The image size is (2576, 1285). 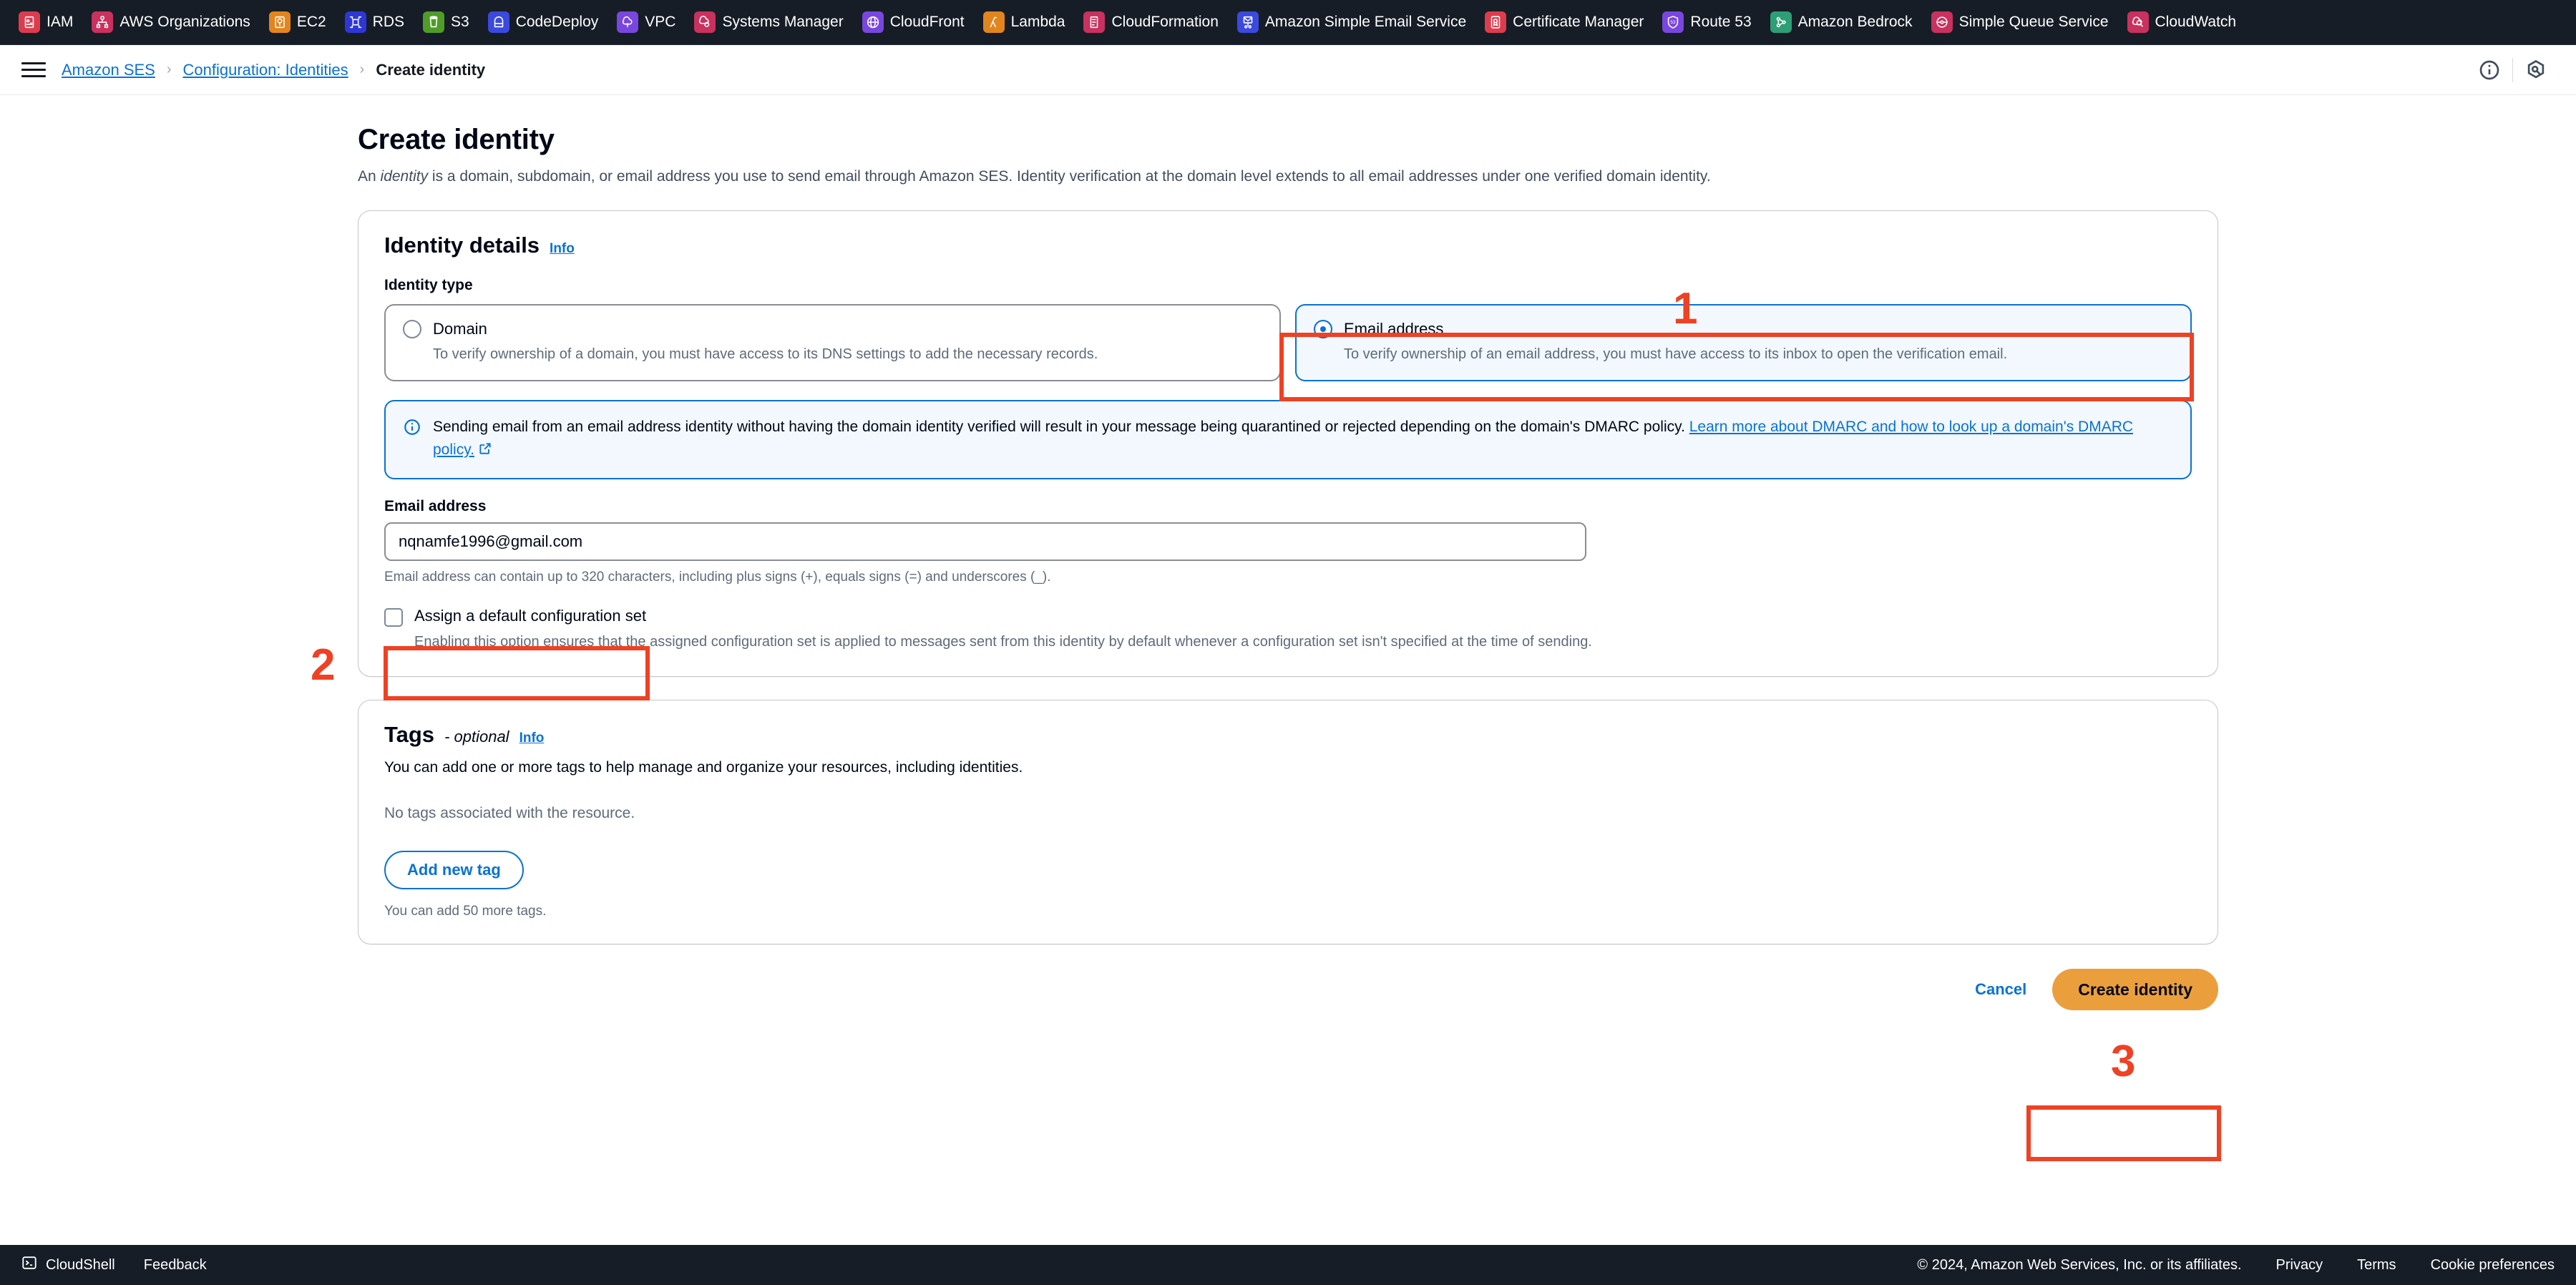 What do you see at coordinates (80, 1264) in the screenshot?
I see `cloudshell-label: CloudShell` at bounding box center [80, 1264].